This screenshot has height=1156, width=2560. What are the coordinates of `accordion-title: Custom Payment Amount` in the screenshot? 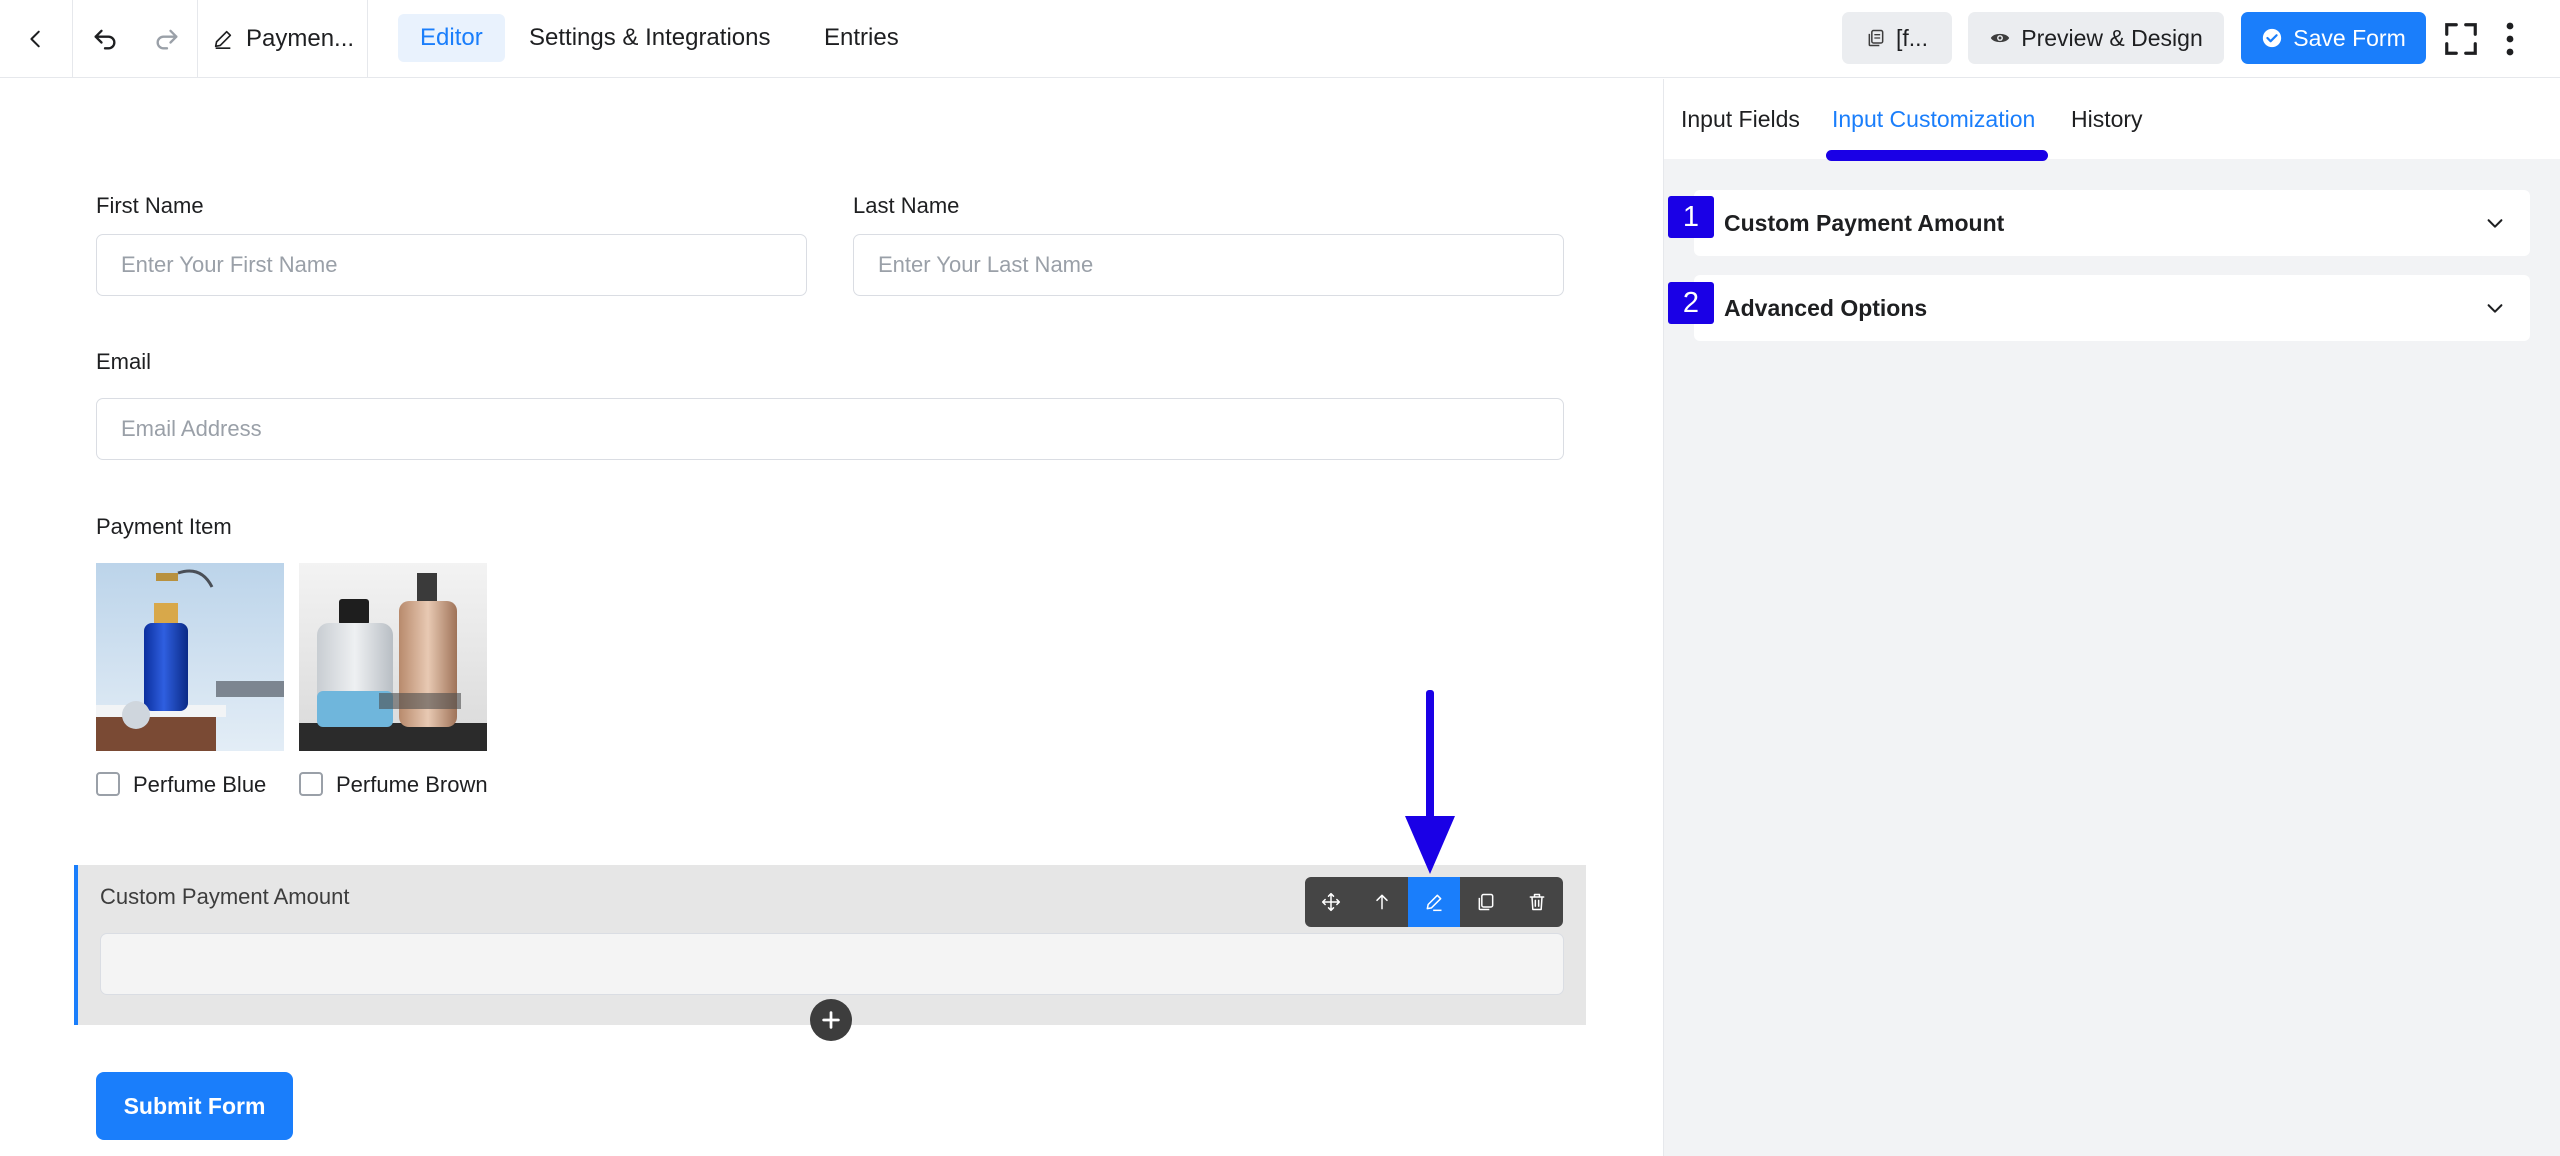 It's located at (1864, 222).